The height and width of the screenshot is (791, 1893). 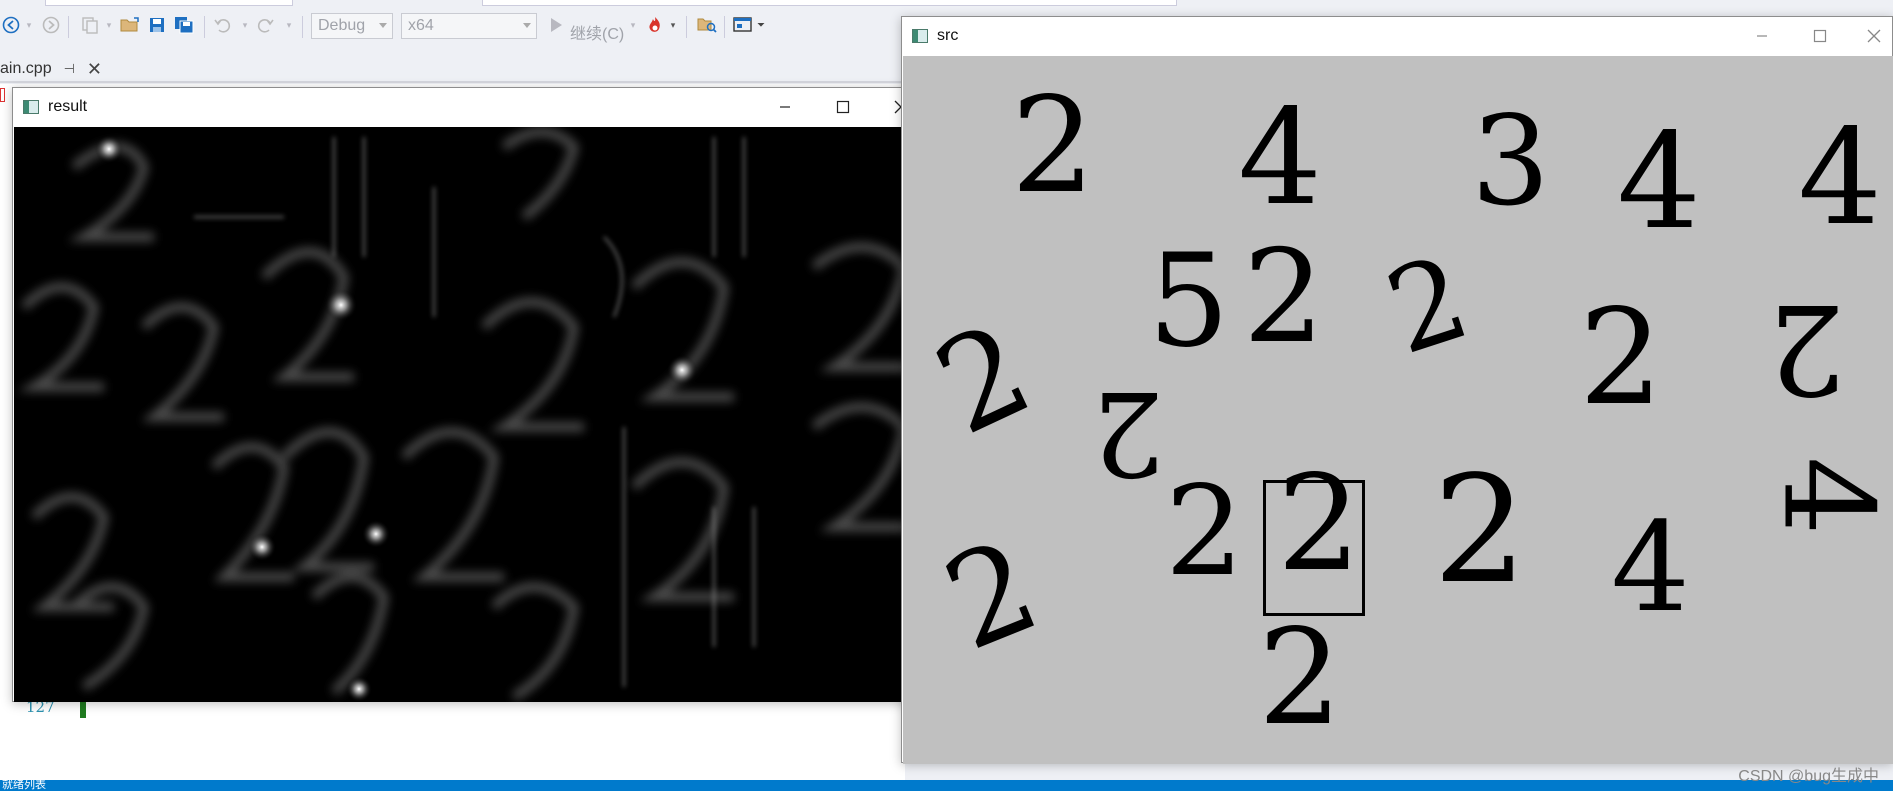 What do you see at coordinates (655, 25) in the screenshot?
I see `hot-reload-icon` at bounding box center [655, 25].